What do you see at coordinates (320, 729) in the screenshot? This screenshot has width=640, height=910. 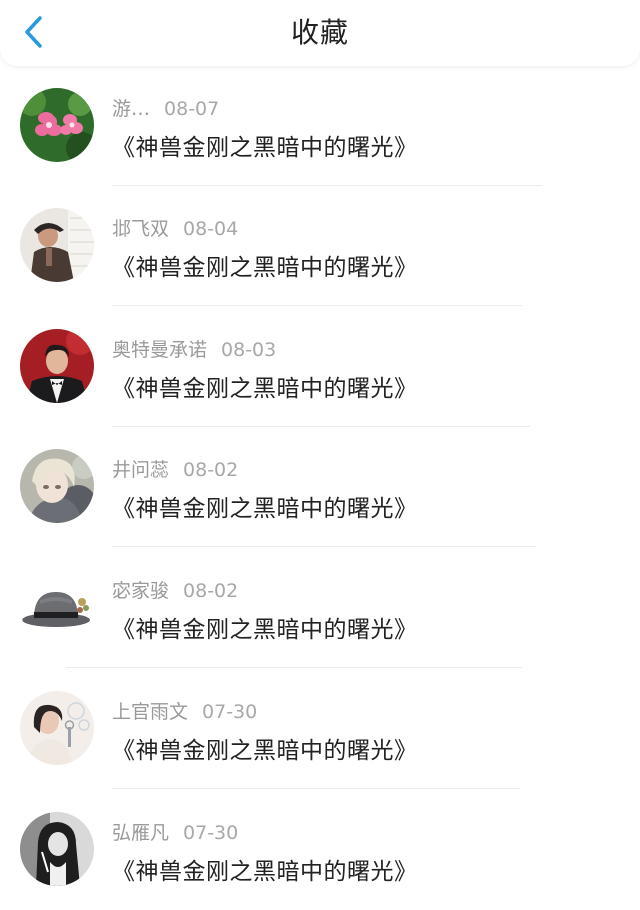 I see `favorite-item: 上官雨文 07-30 《神兽金刚之黑暗中的曙光》` at bounding box center [320, 729].